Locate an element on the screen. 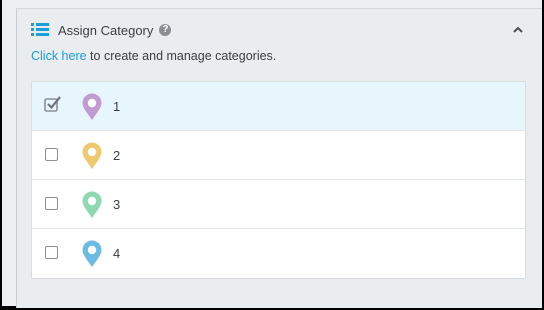 The height and width of the screenshot is (310, 544). section-title: Assign Category is located at coordinates (106, 30).